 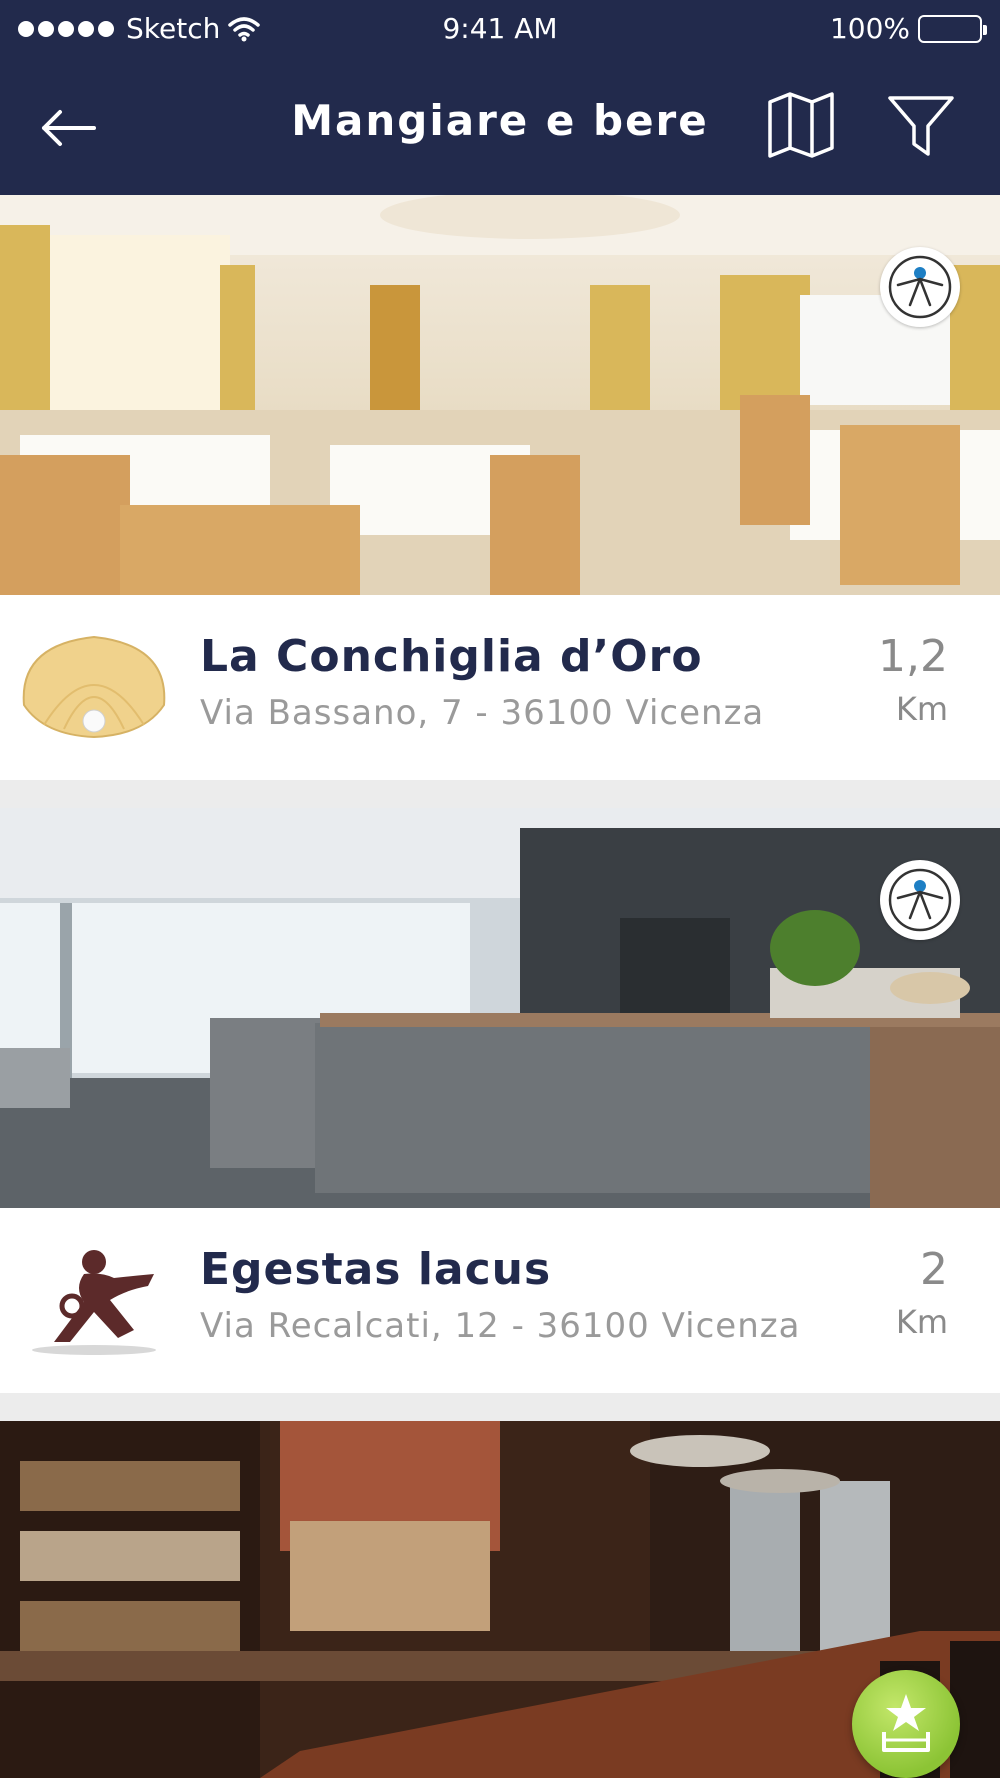 I want to click on map-button, so click(x=801, y=125).